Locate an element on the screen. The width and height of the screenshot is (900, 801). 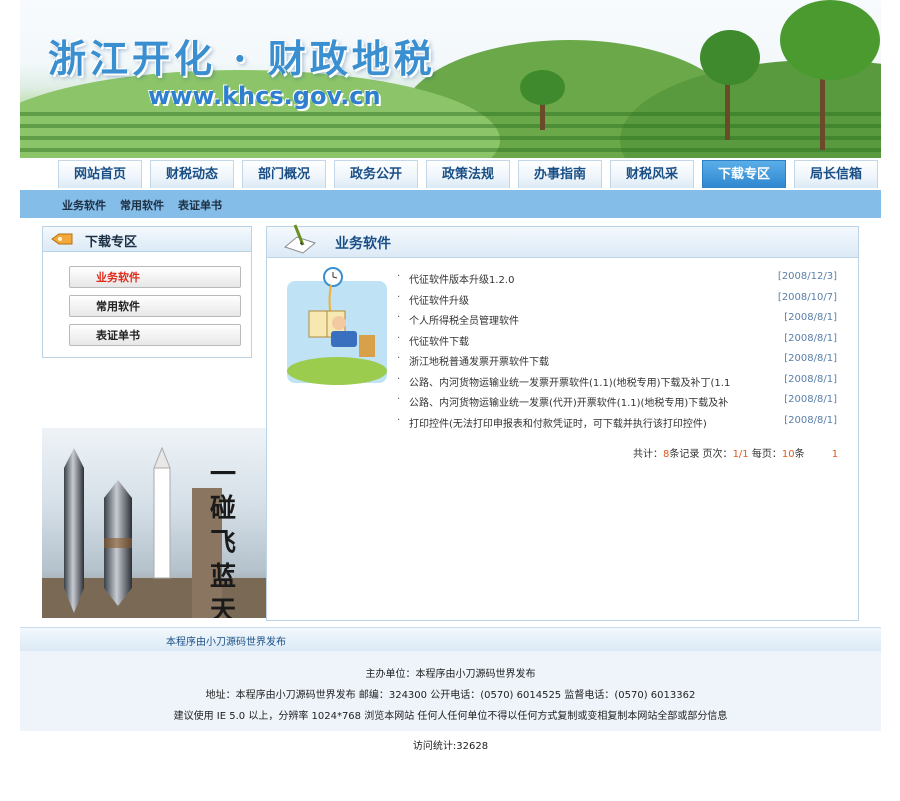
site-title: 浙江开化 · 财政地税 is located at coordinates (242, 58).